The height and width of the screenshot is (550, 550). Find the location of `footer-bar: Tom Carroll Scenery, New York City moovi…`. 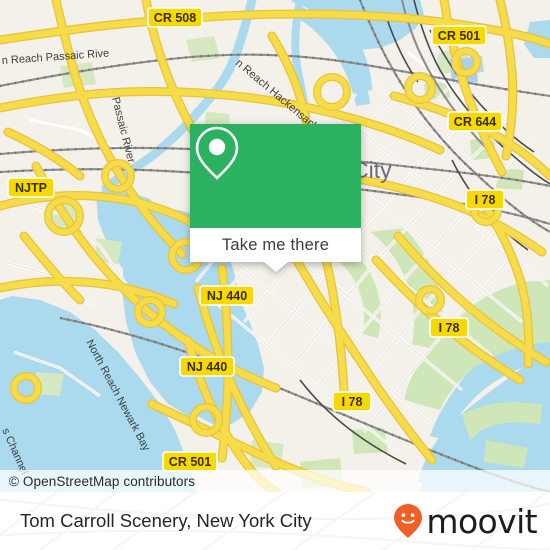

footer-bar: Tom Carroll Scenery, New York City moovi… is located at coordinates (275, 521).